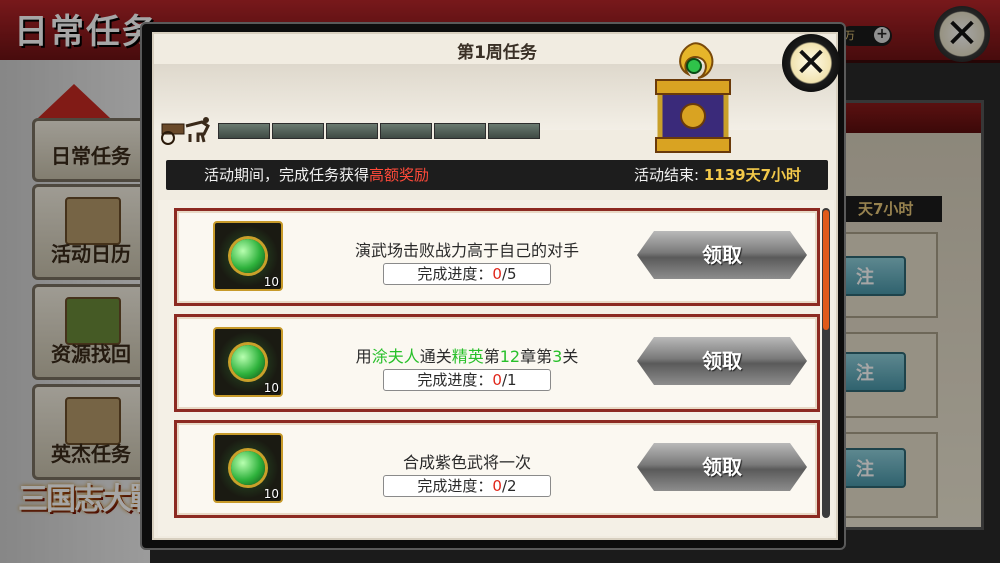 Image resolution: width=1000 pixels, height=563 pixels. Describe the element at coordinates (317, 175) in the screenshot. I see `activity-description: 活动期间，完成任务获得高额奖励` at that location.